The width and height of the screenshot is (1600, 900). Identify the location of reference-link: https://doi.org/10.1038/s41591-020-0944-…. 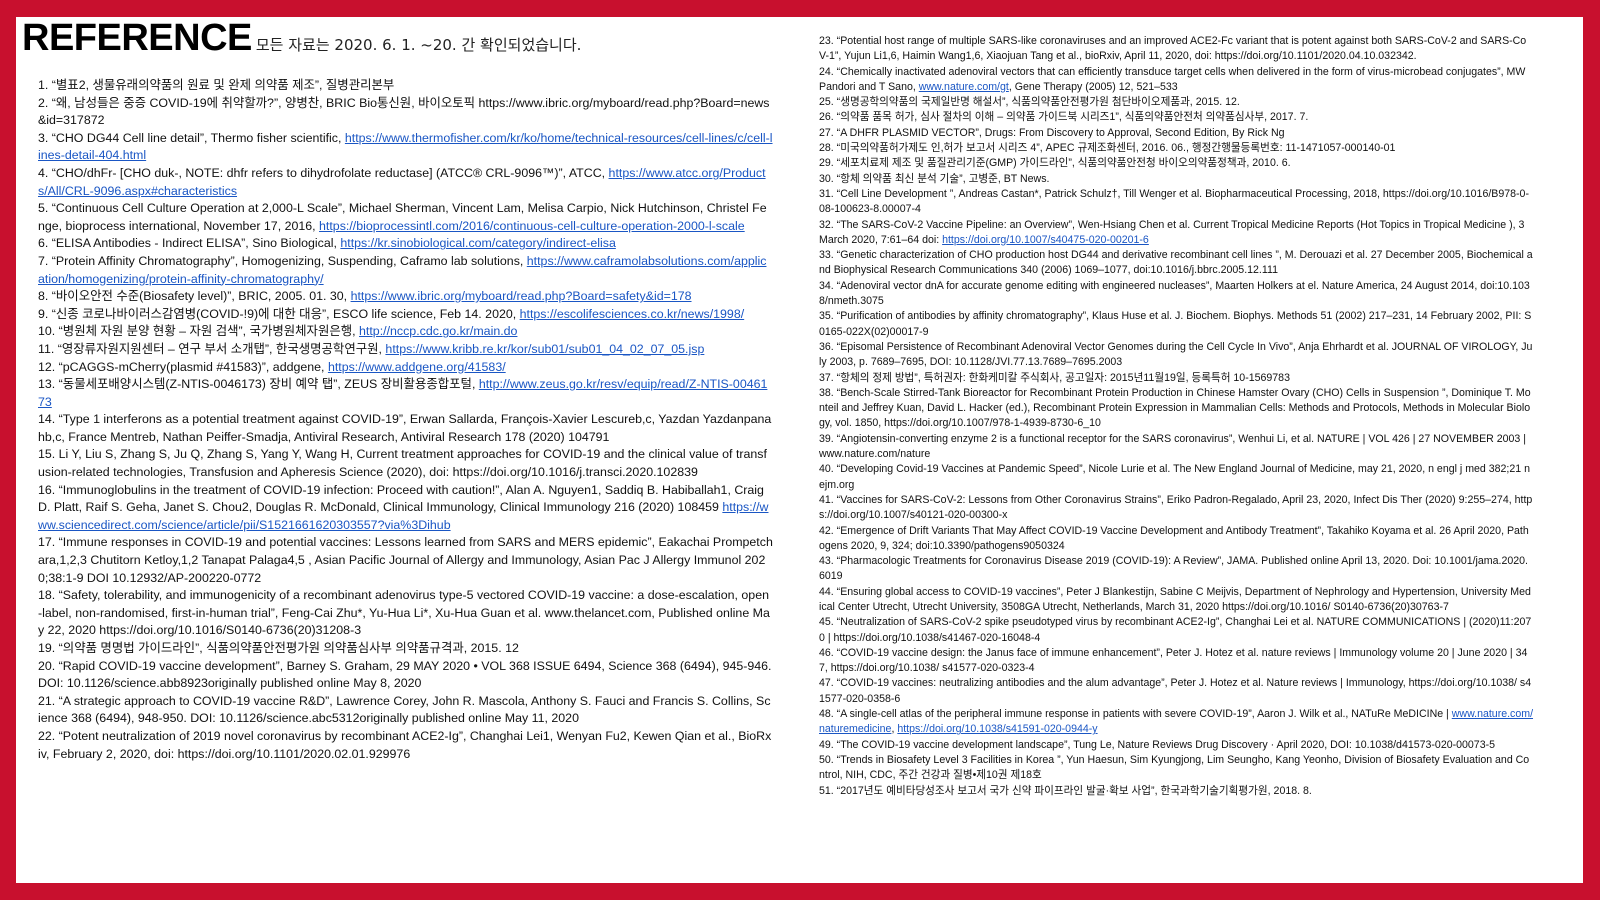
(997, 729).